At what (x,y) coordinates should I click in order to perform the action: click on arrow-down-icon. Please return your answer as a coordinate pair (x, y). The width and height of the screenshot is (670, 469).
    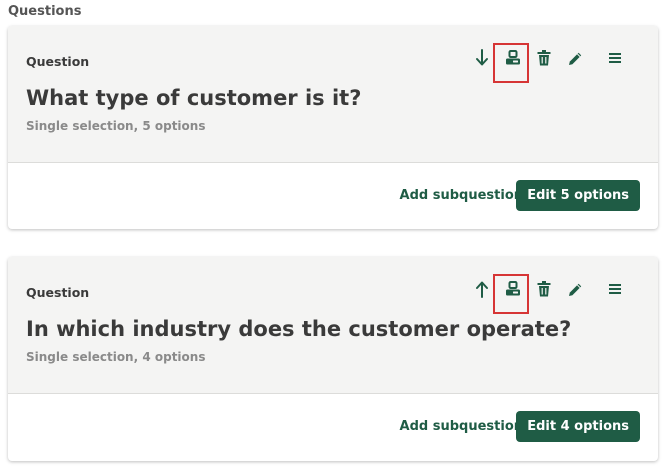
    Looking at the image, I should click on (482, 58).